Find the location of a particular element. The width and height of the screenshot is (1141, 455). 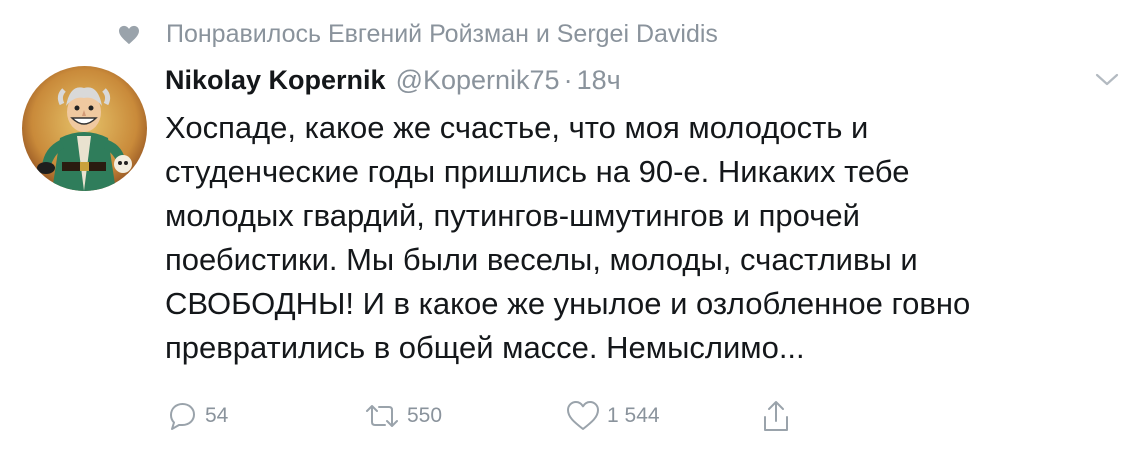

reply-icon is located at coordinates (182, 416).